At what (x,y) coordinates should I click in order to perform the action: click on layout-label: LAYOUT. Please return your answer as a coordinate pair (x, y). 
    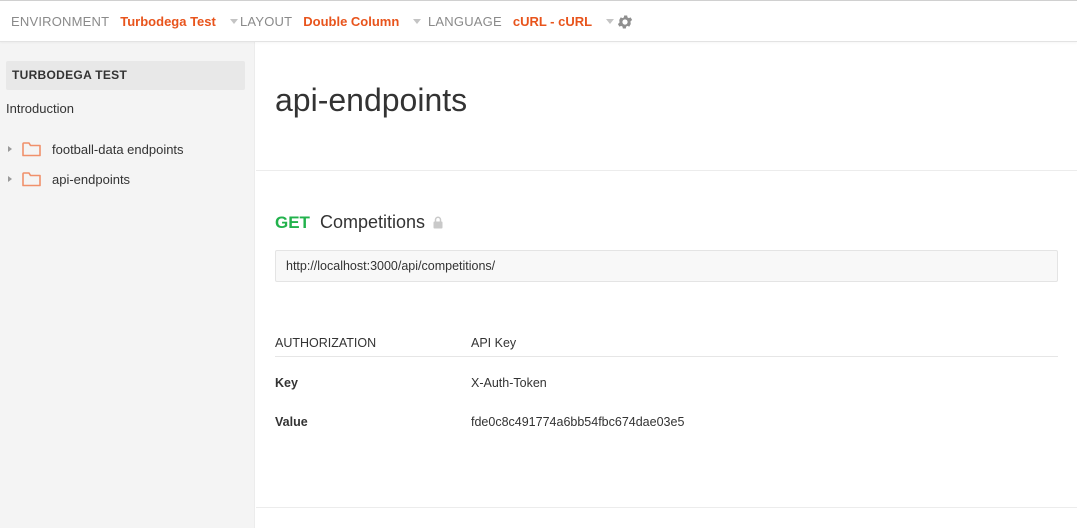
    Looking at the image, I should click on (266, 21).